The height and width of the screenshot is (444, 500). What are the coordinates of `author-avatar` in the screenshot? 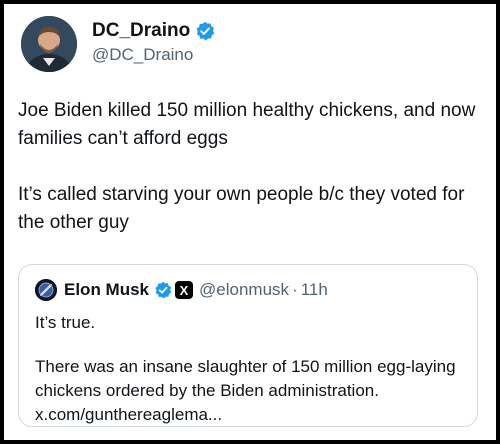 It's located at (49, 44).